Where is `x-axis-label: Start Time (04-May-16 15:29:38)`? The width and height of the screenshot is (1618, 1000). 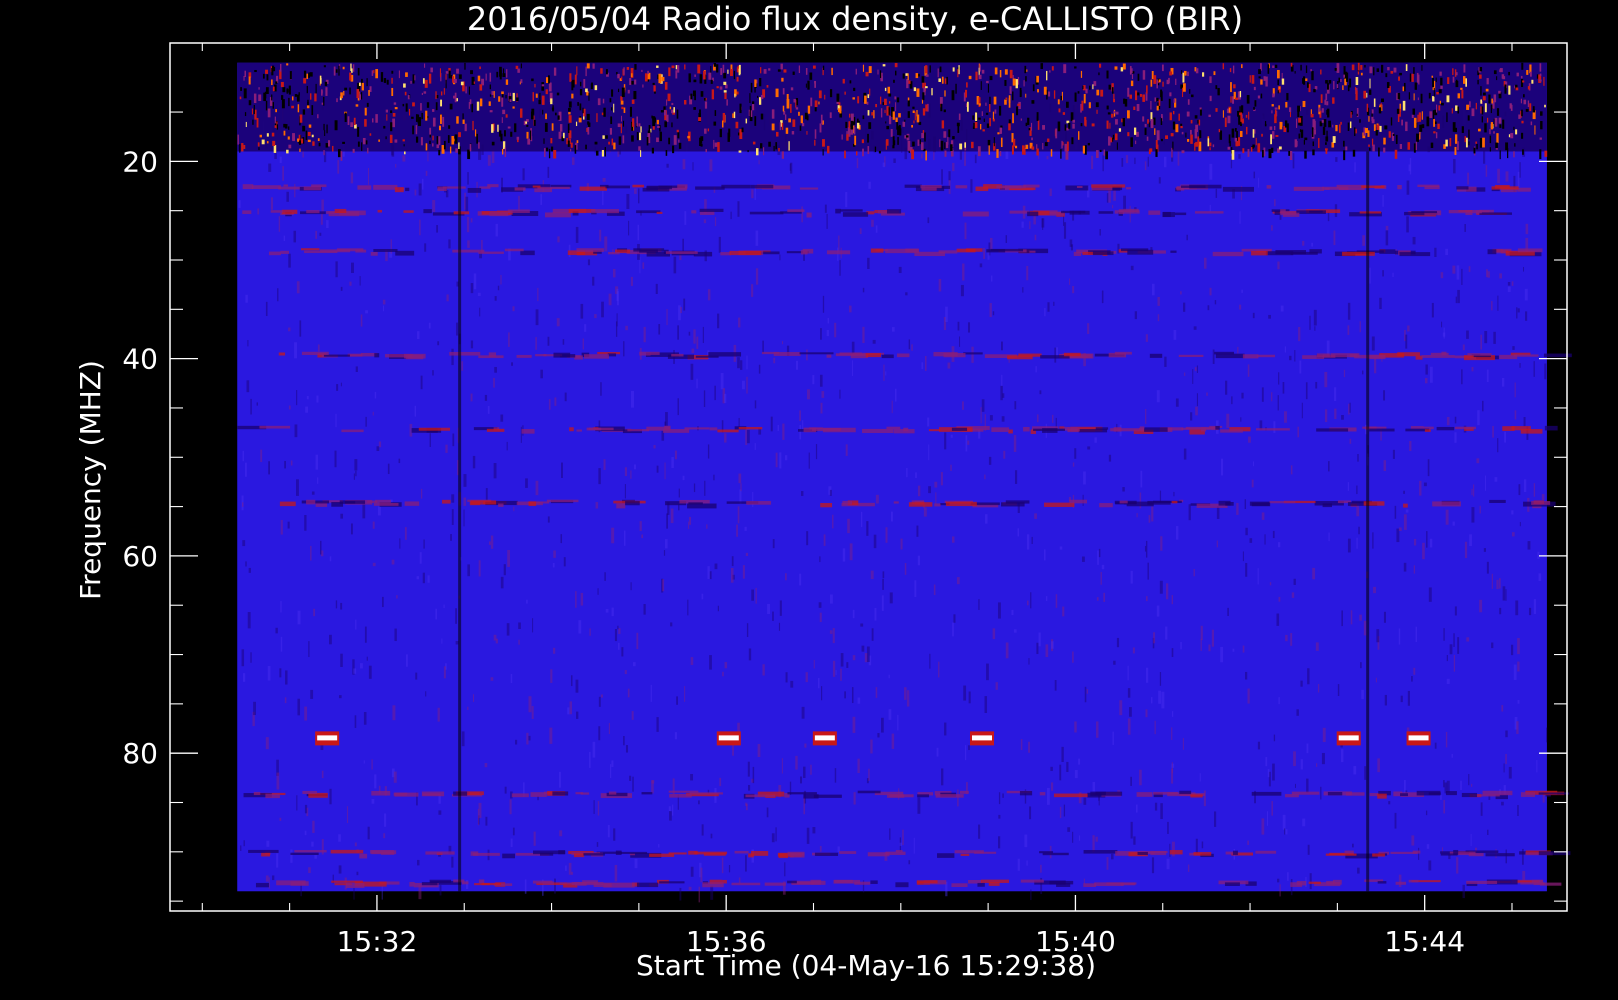
x-axis-label: Start Time (04-May-16 15:29:38) is located at coordinates (866, 965).